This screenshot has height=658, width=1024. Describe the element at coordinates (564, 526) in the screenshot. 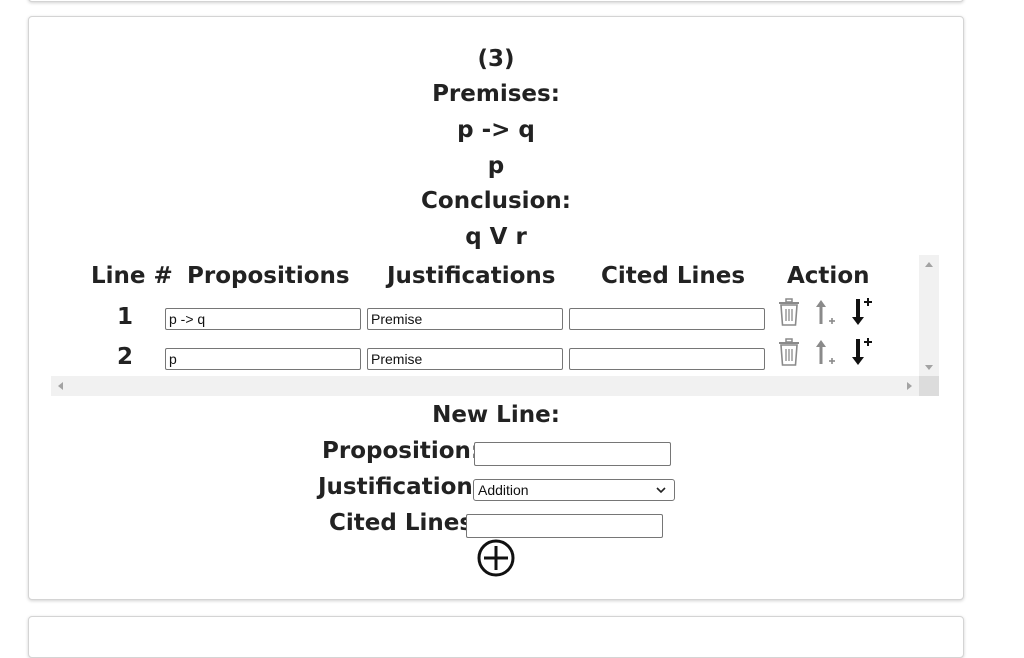

I see `new-cited-lines-input` at that location.